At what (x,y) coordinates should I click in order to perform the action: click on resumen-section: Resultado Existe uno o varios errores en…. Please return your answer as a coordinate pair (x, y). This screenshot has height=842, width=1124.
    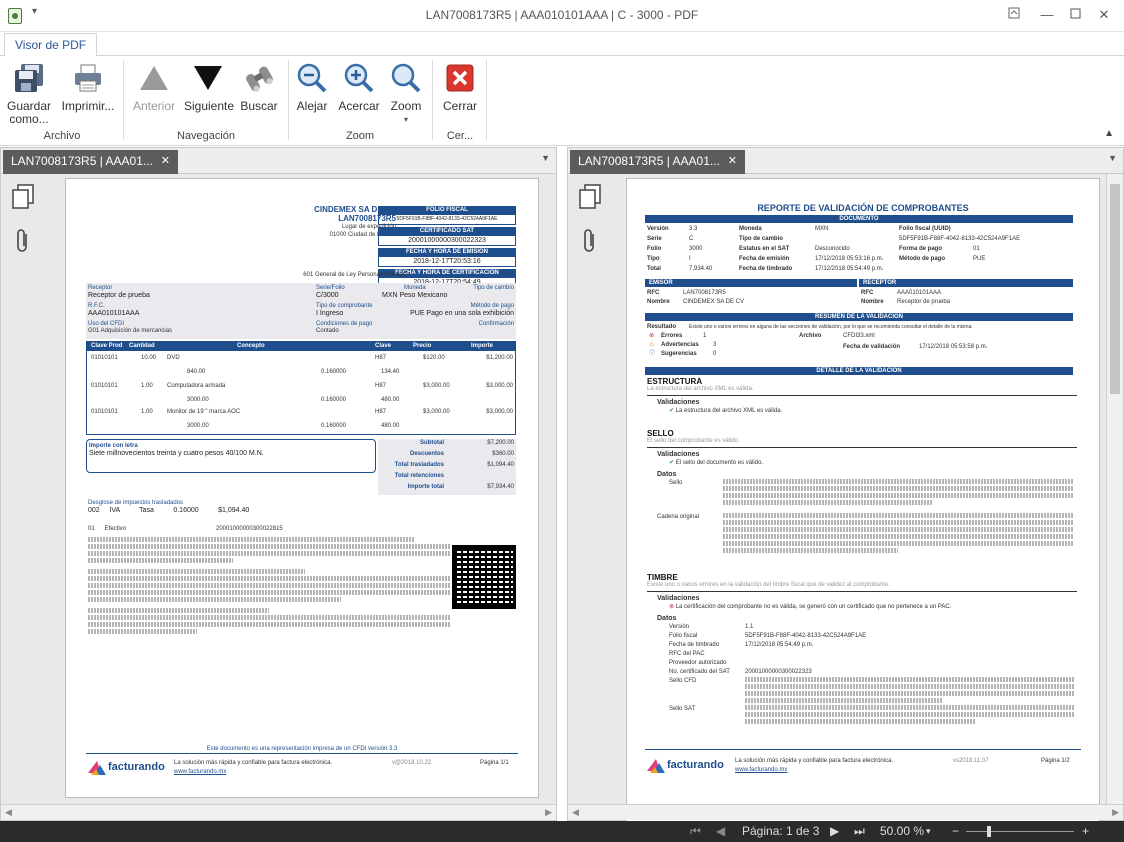
    Looking at the image, I should click on (862, 343).